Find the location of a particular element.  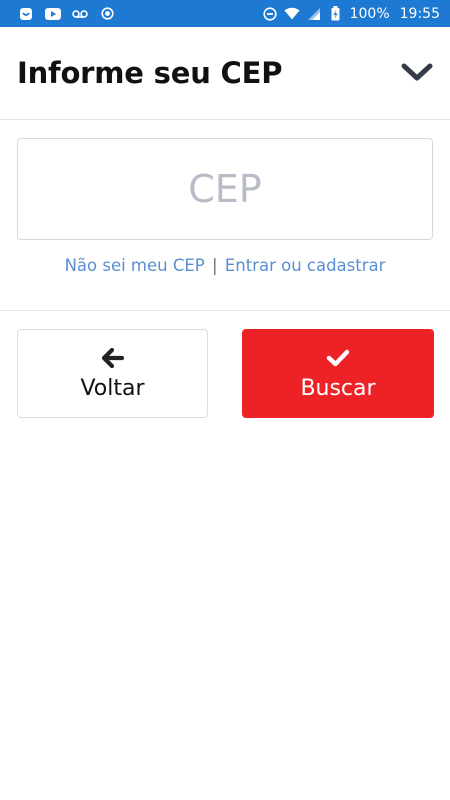

action-buttons: Voltar Buscar is located at coordinates (225, 374).